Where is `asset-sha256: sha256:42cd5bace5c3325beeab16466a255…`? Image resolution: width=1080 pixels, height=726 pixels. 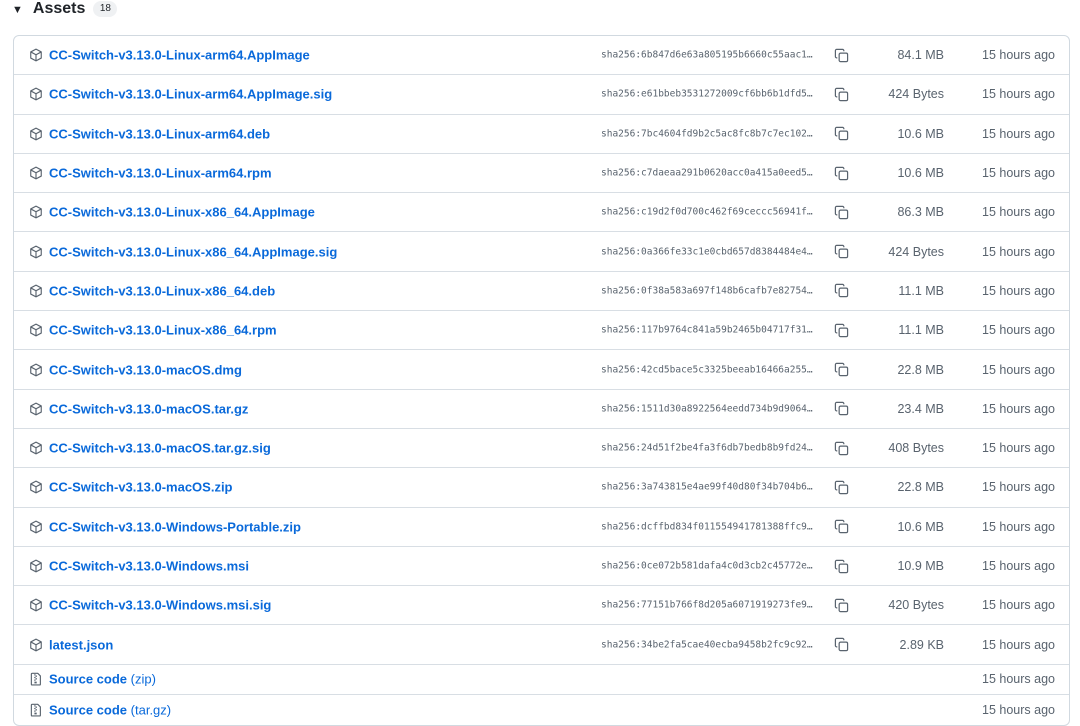 asset-sha256: sha256:42cd5bace5c3325beeab16466a255… is located at coordinates (707, 370).